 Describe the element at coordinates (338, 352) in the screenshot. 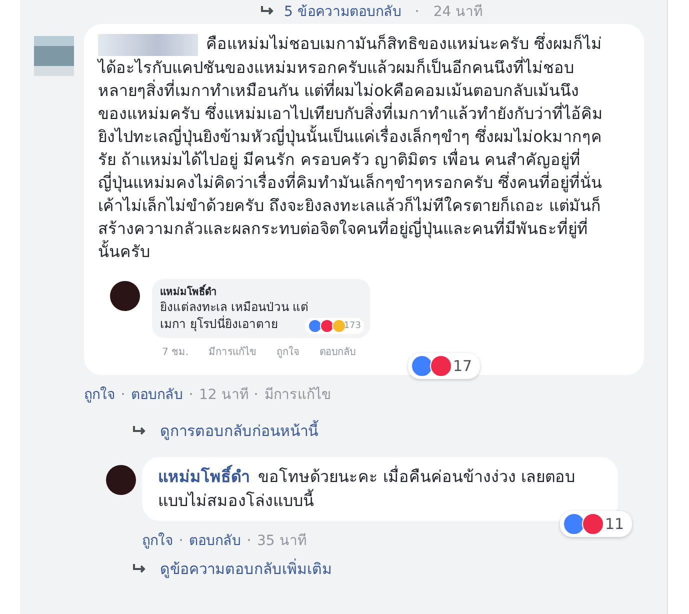

I see `action-text: ตอบกลับ` at that location.